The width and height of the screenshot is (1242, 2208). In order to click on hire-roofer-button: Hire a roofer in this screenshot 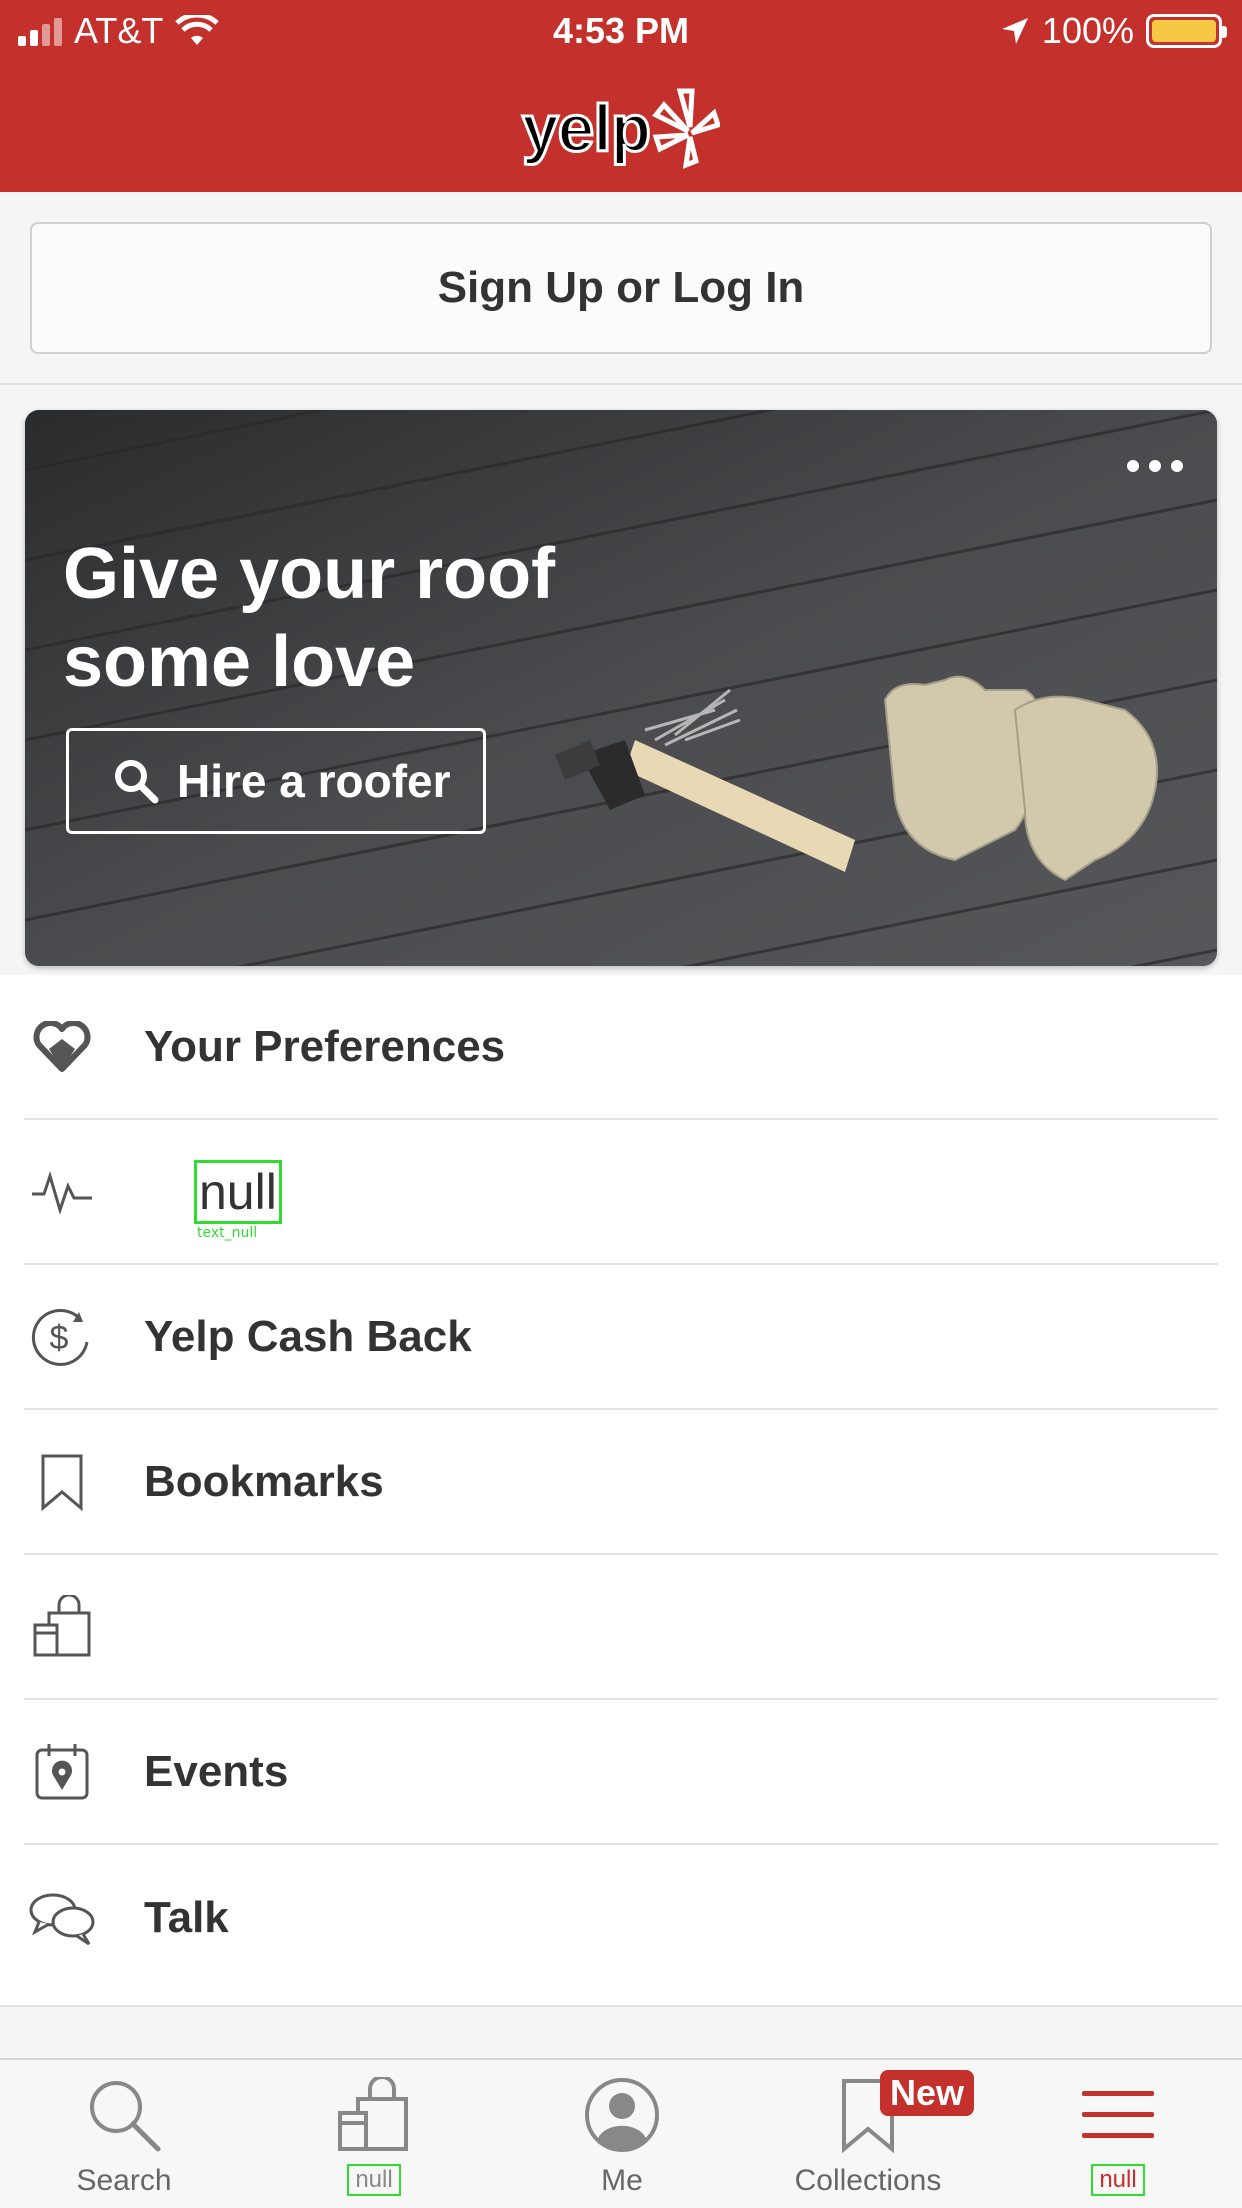, I will do `click(276, 781)`.